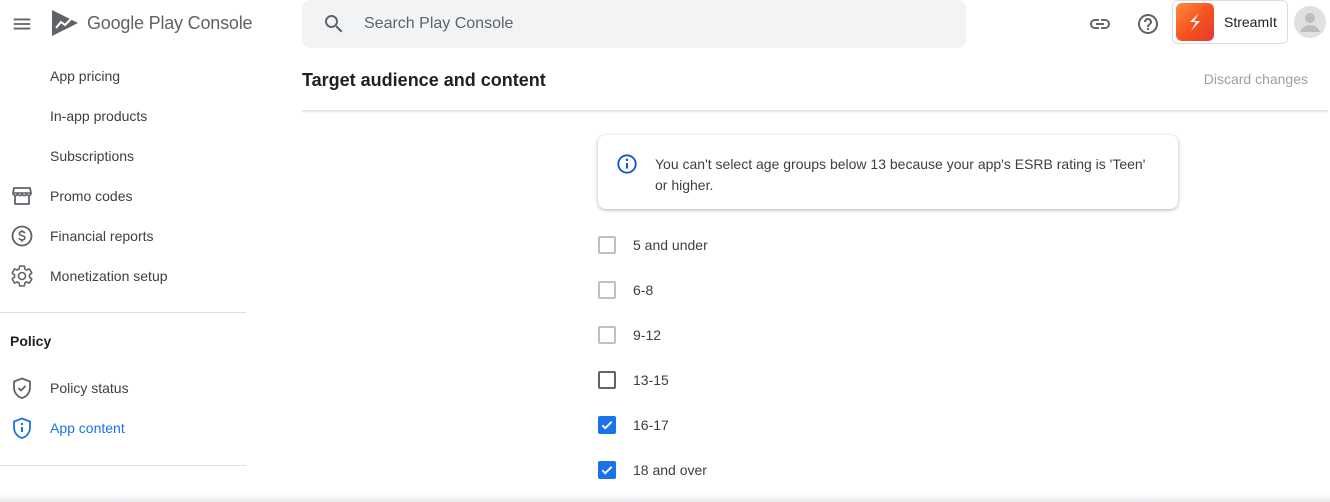  I want to click on app-name: StreamIt, so click(1250, 22).